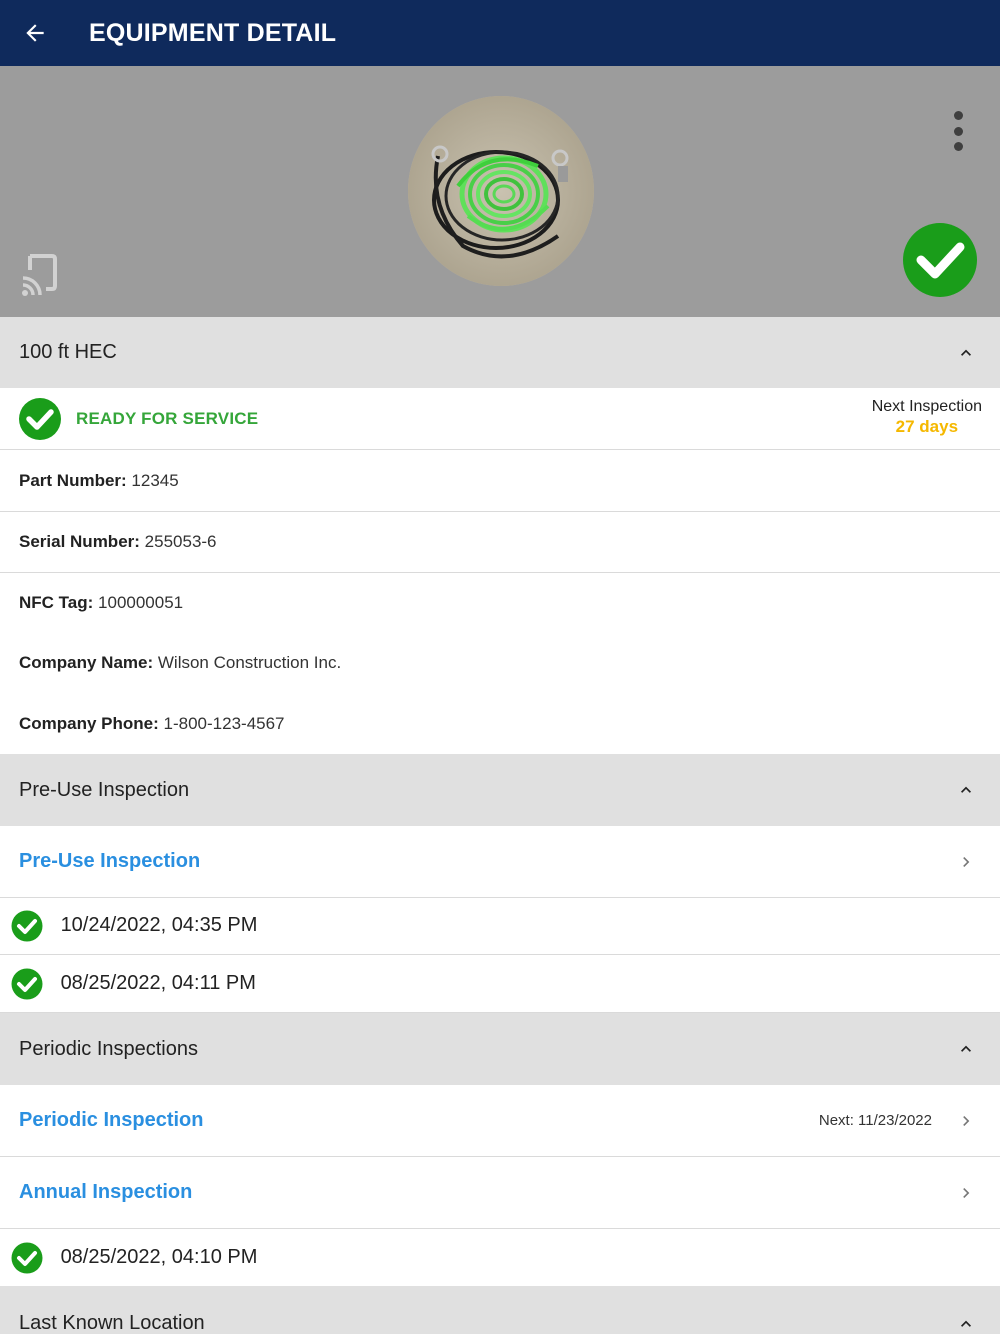 The height and width of the screenshot is (1334, 1000). What do you see at coordinates (500, 542) in the screenshot?
I see `detail-row-serial-number: Serial Number: 255053-6` at bounding box center [500, 542].